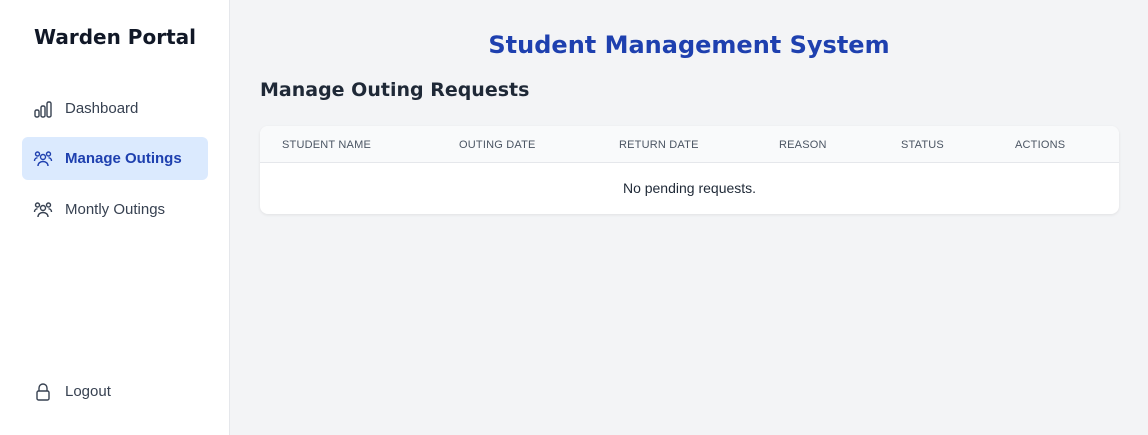 This screenshot has height=435, width=1148. I want to click on logout-button: Logout, so click(115, 391).